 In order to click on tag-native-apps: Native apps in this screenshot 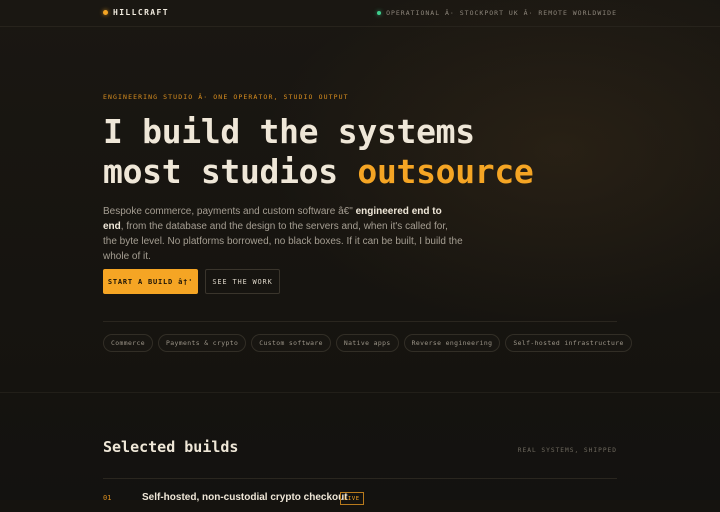, I will do `click(367, 343)`.